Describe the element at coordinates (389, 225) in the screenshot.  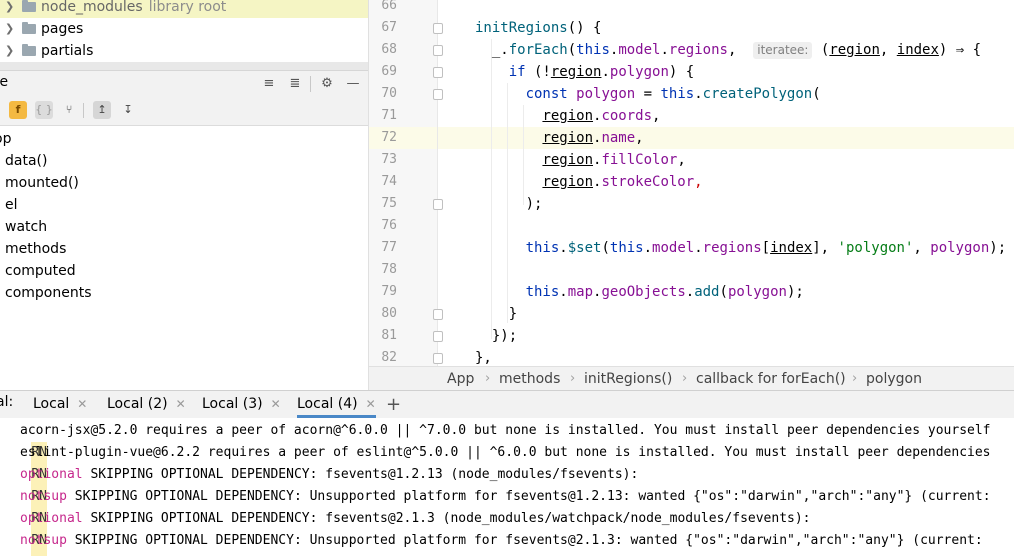
I see `line-number: 76` at that location.